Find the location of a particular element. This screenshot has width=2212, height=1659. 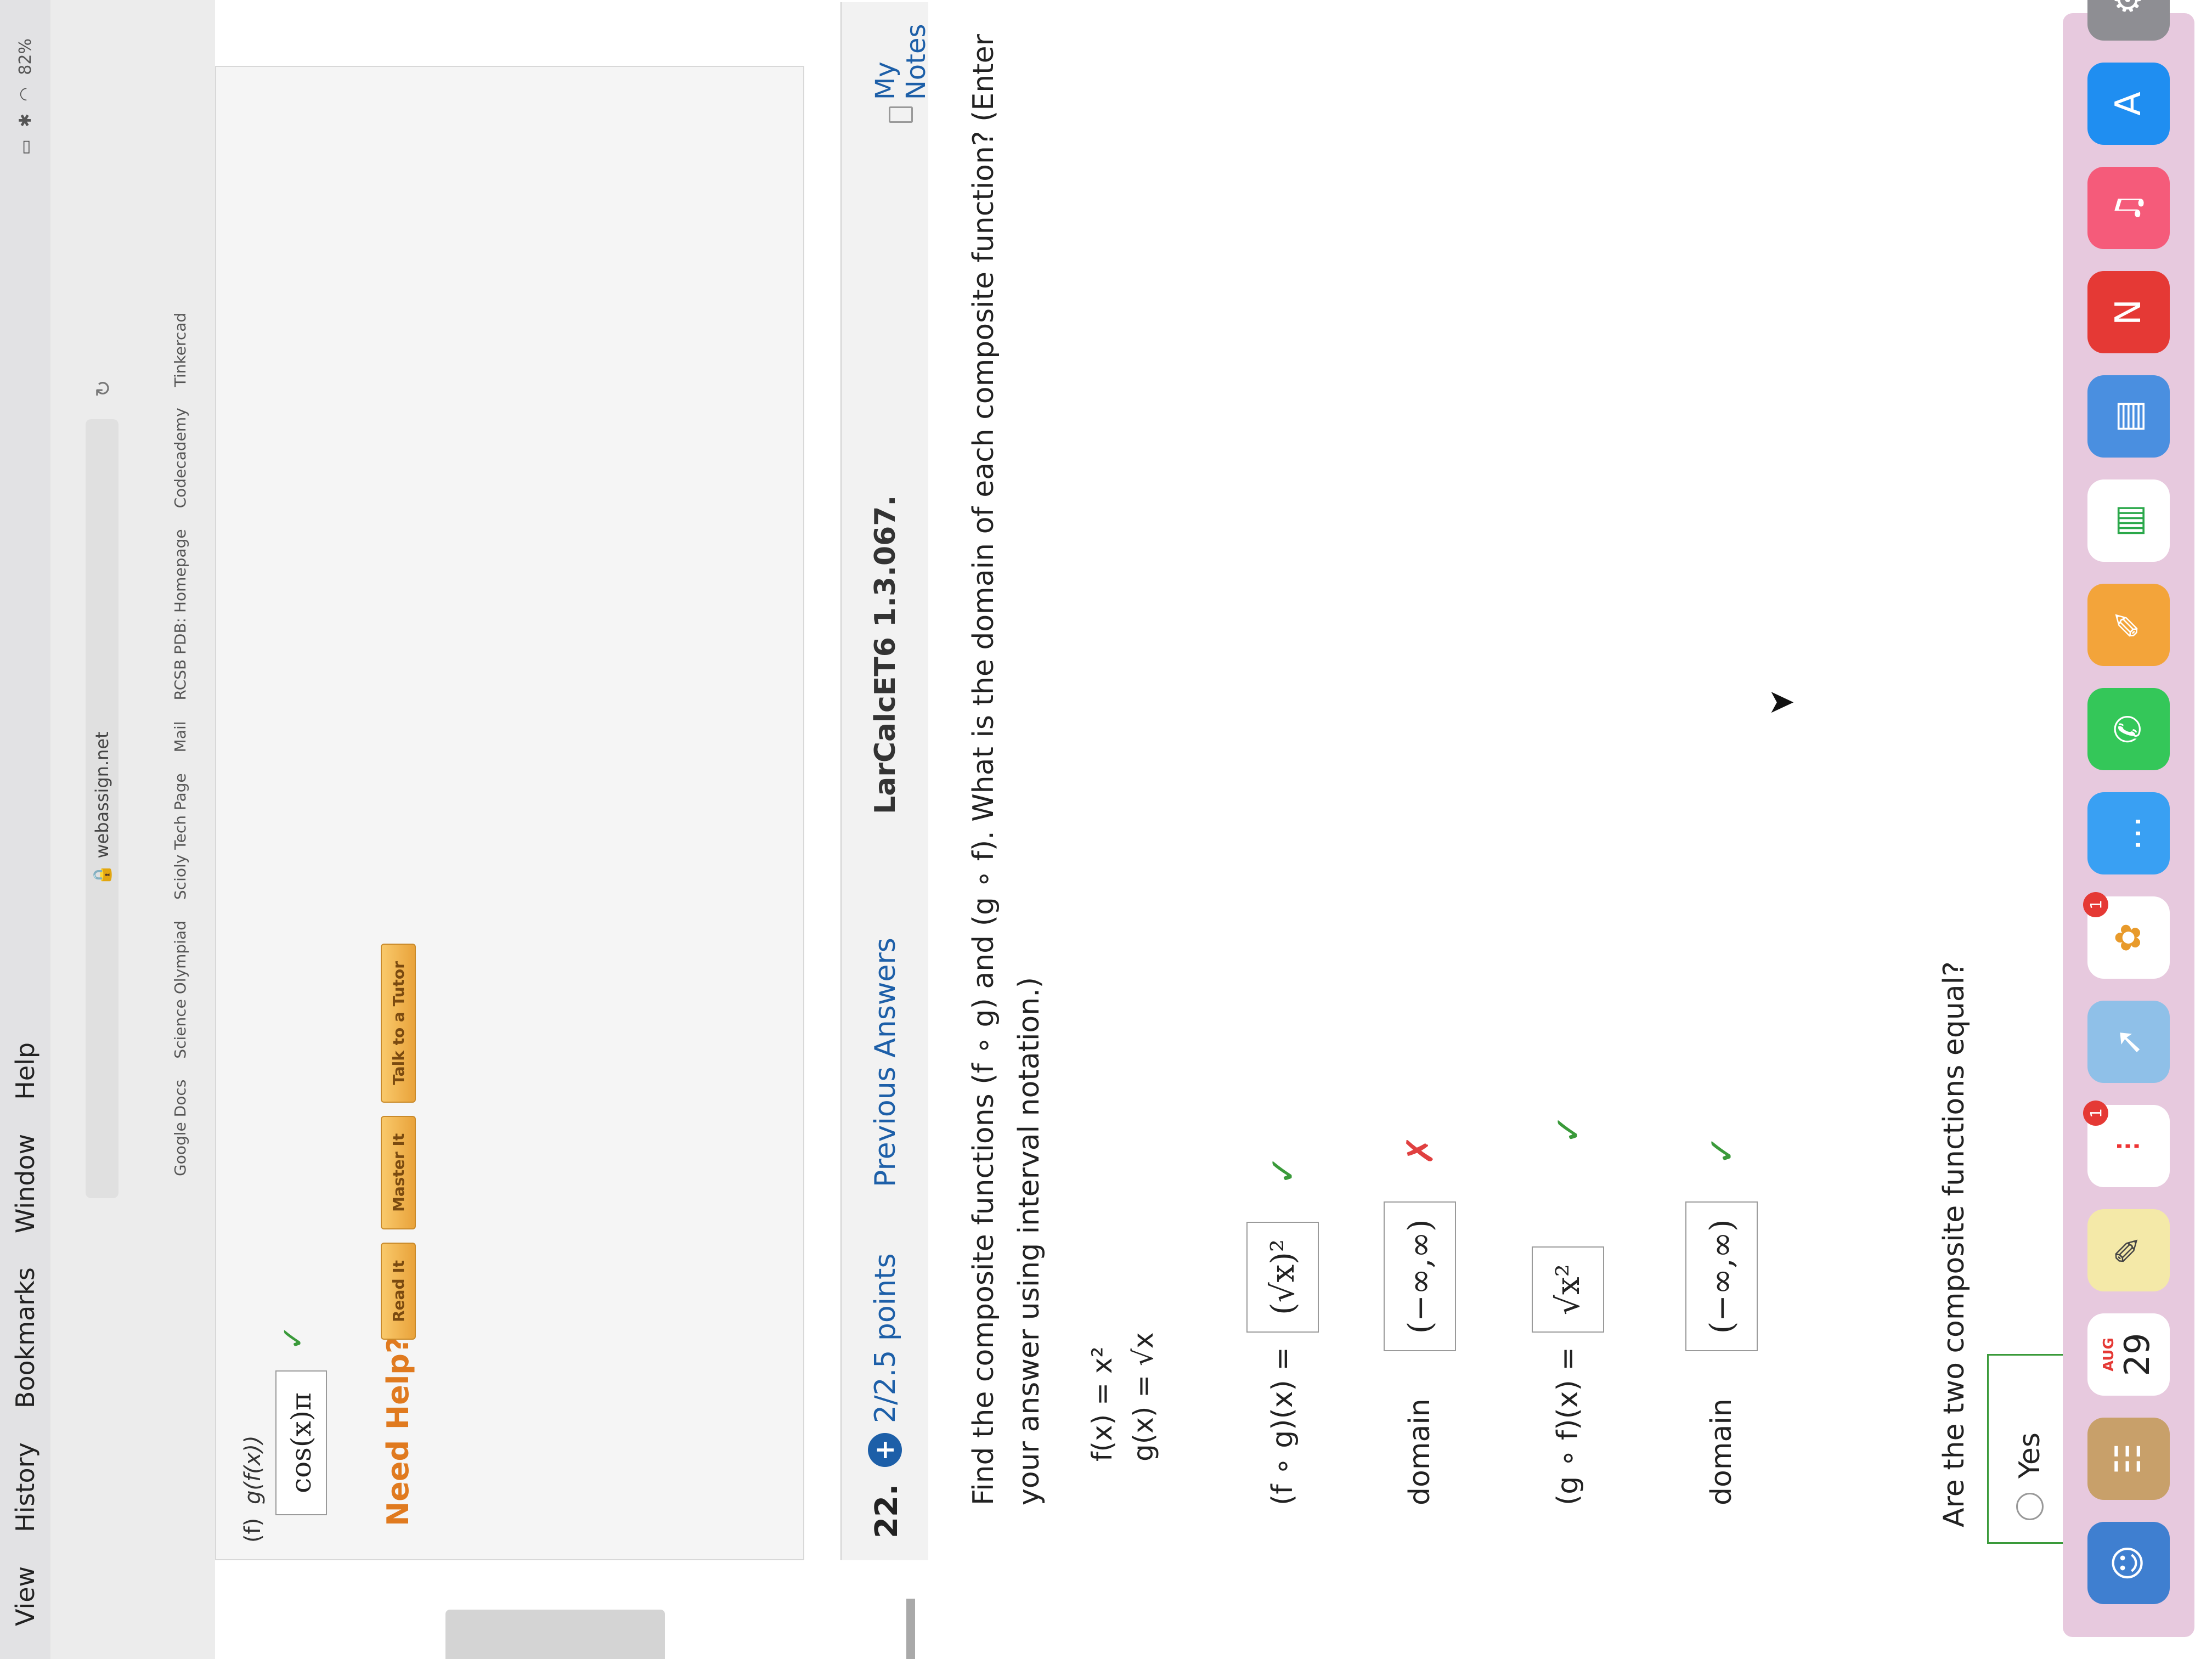

menu-bookmarks: Bookmarks is located at coordinates (25, 1338).